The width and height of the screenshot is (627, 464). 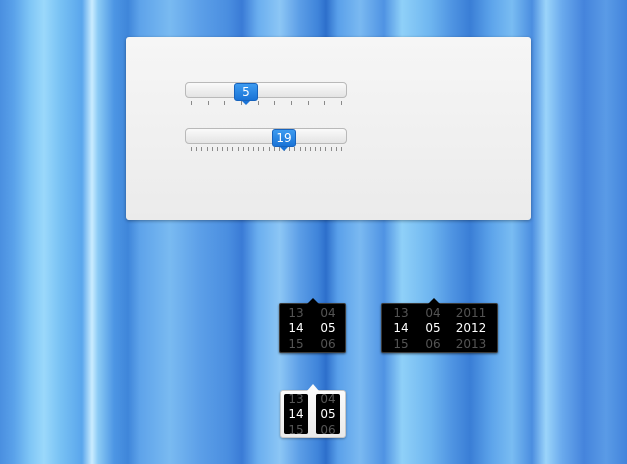 What do you see at coordinates (312, 325) in the screenshot?
I see `day-month-picker: 13 14 15 04 05 06` at bounding box center [312, 325].